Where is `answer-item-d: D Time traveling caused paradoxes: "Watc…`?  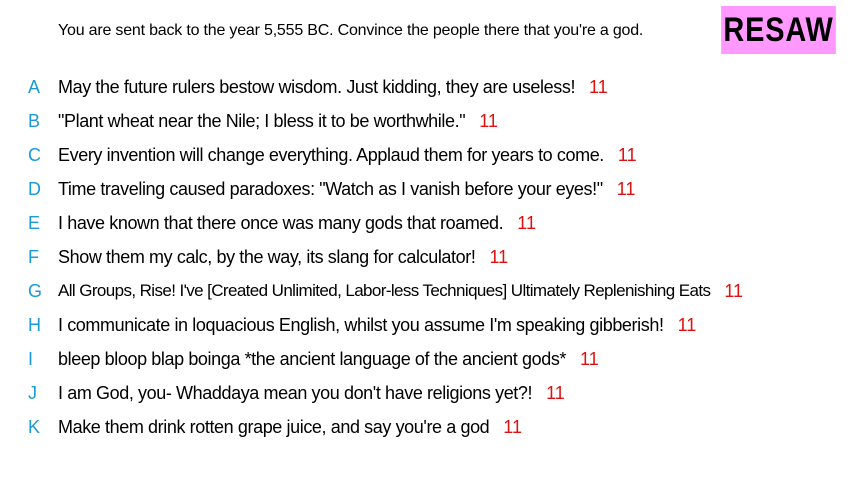 answer-item-d: D Time traveling caused paradoxes: "Watc… is located at coordinates (371, 189).